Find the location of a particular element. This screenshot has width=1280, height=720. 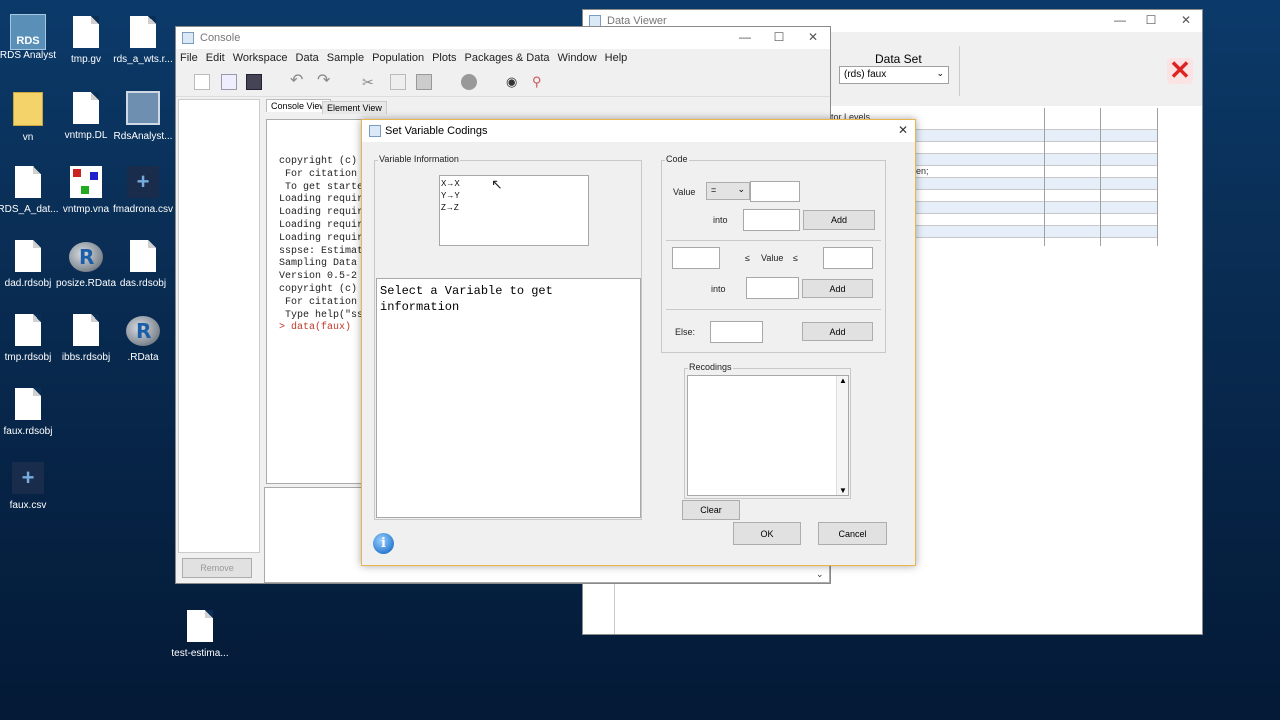

menu-workspace: Workspace is located at coordinates (260, 58).